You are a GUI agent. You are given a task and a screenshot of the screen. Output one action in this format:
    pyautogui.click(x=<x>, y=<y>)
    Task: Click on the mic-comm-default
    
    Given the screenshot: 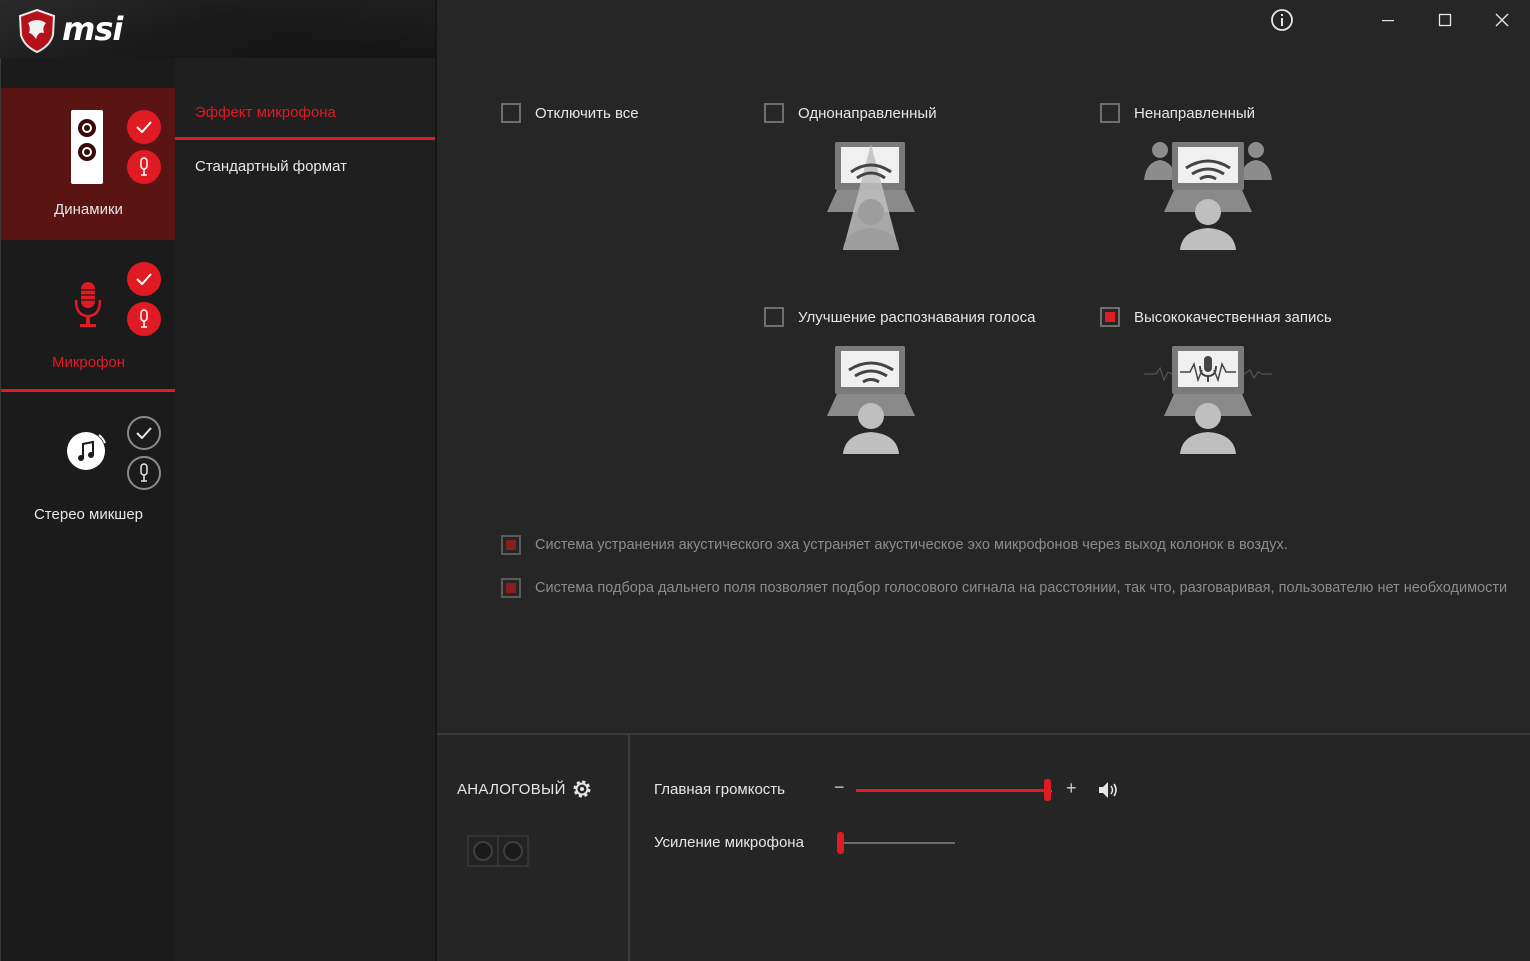 What is the action you would take?
    pyautogui.click(x=144, y=319)
    